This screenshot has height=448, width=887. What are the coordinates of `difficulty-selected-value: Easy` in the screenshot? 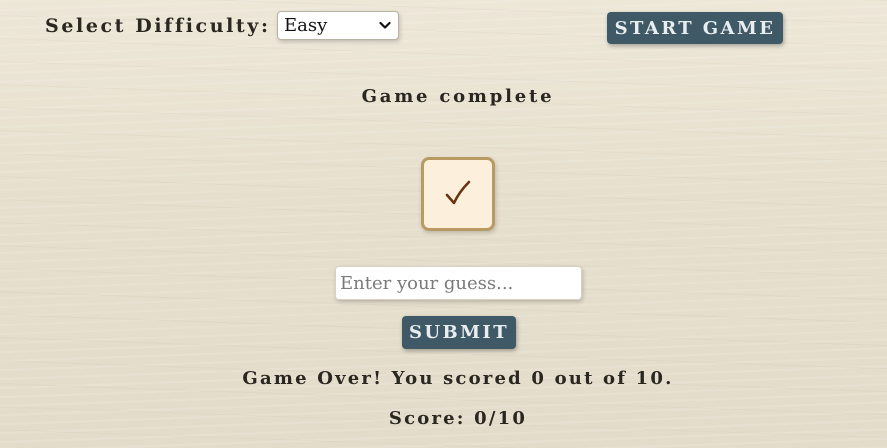 It's located at (306, 25).